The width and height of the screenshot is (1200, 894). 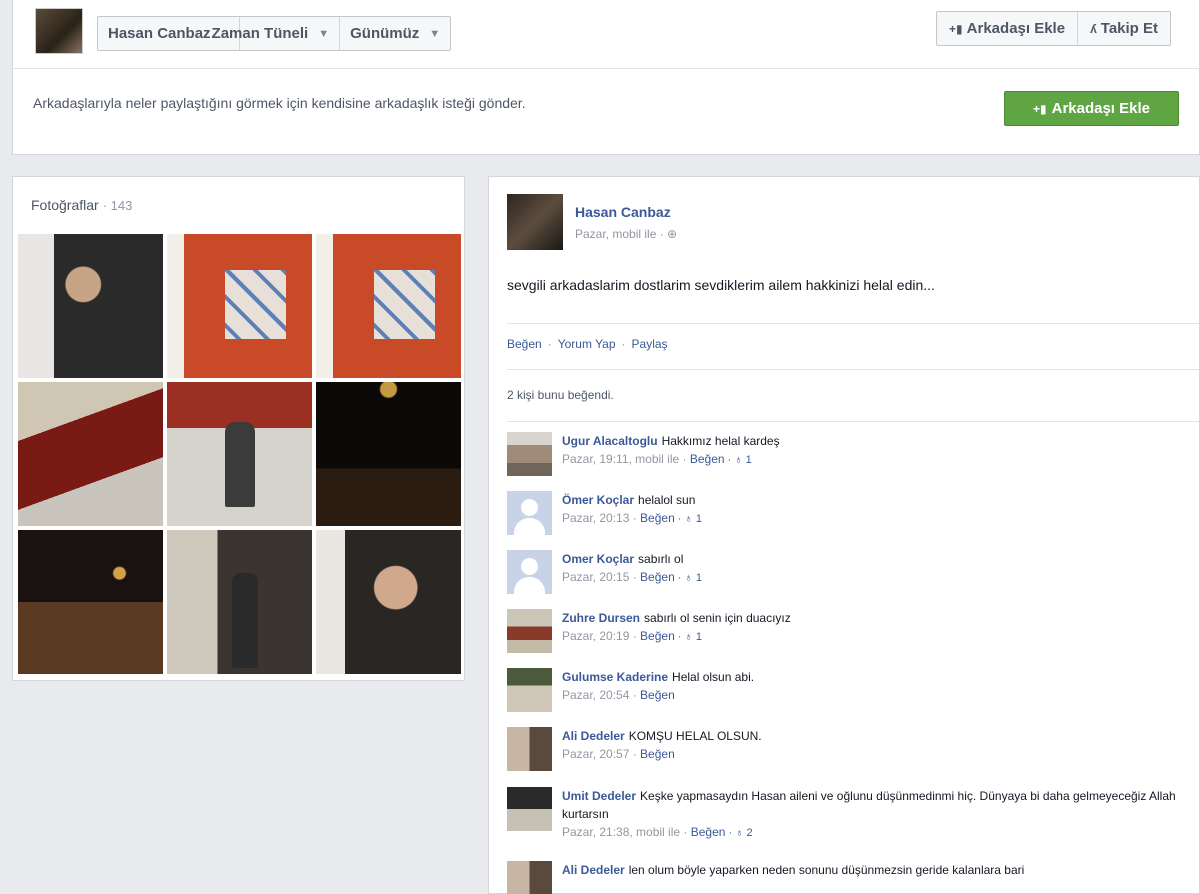 What do you see at coordinates (260, 33) in the screenshot?
I see `nav-timeline-label: Zaman Tüneli` at bounding box center [260, 33].